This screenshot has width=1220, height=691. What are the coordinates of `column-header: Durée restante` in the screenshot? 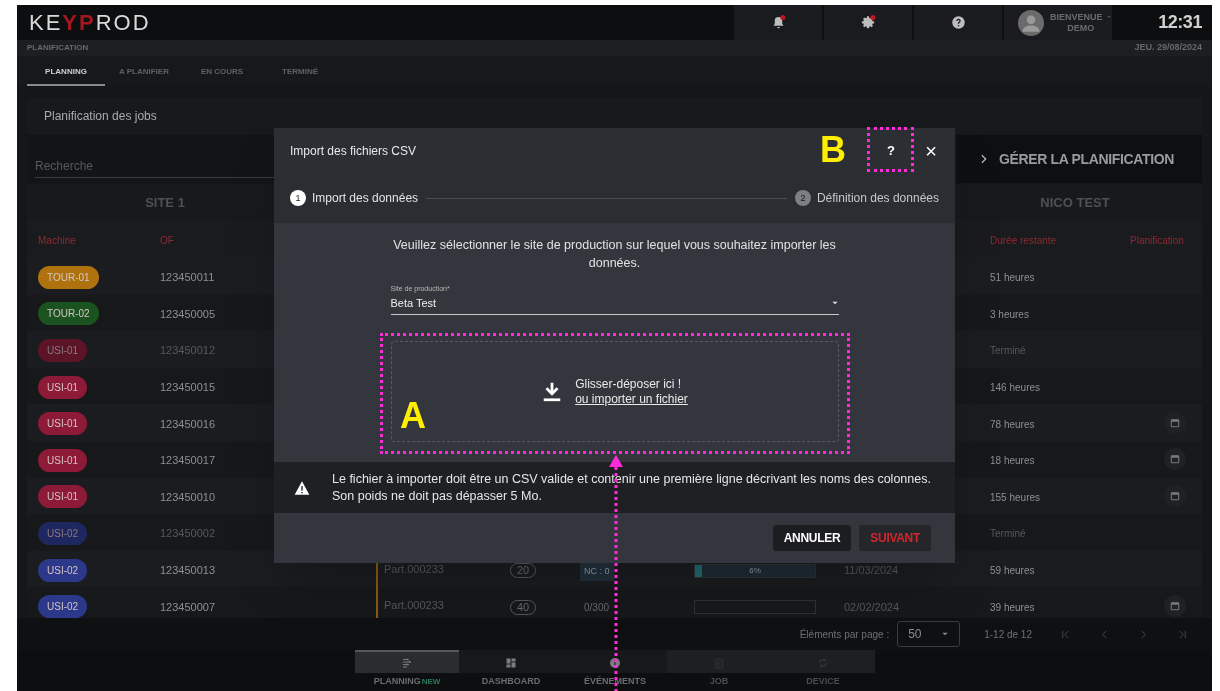 It's located at (1023, 240).